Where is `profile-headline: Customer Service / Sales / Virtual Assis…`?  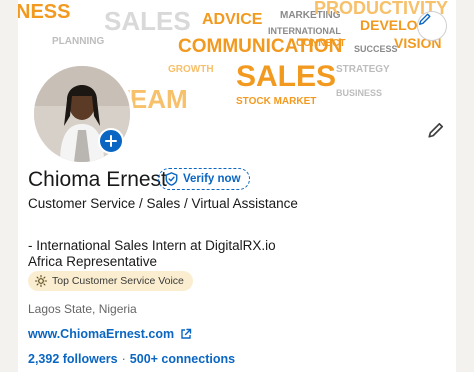
profile-headline: Customer Service / Sales / Virtual Assis… is located at coordinates (163, 203).